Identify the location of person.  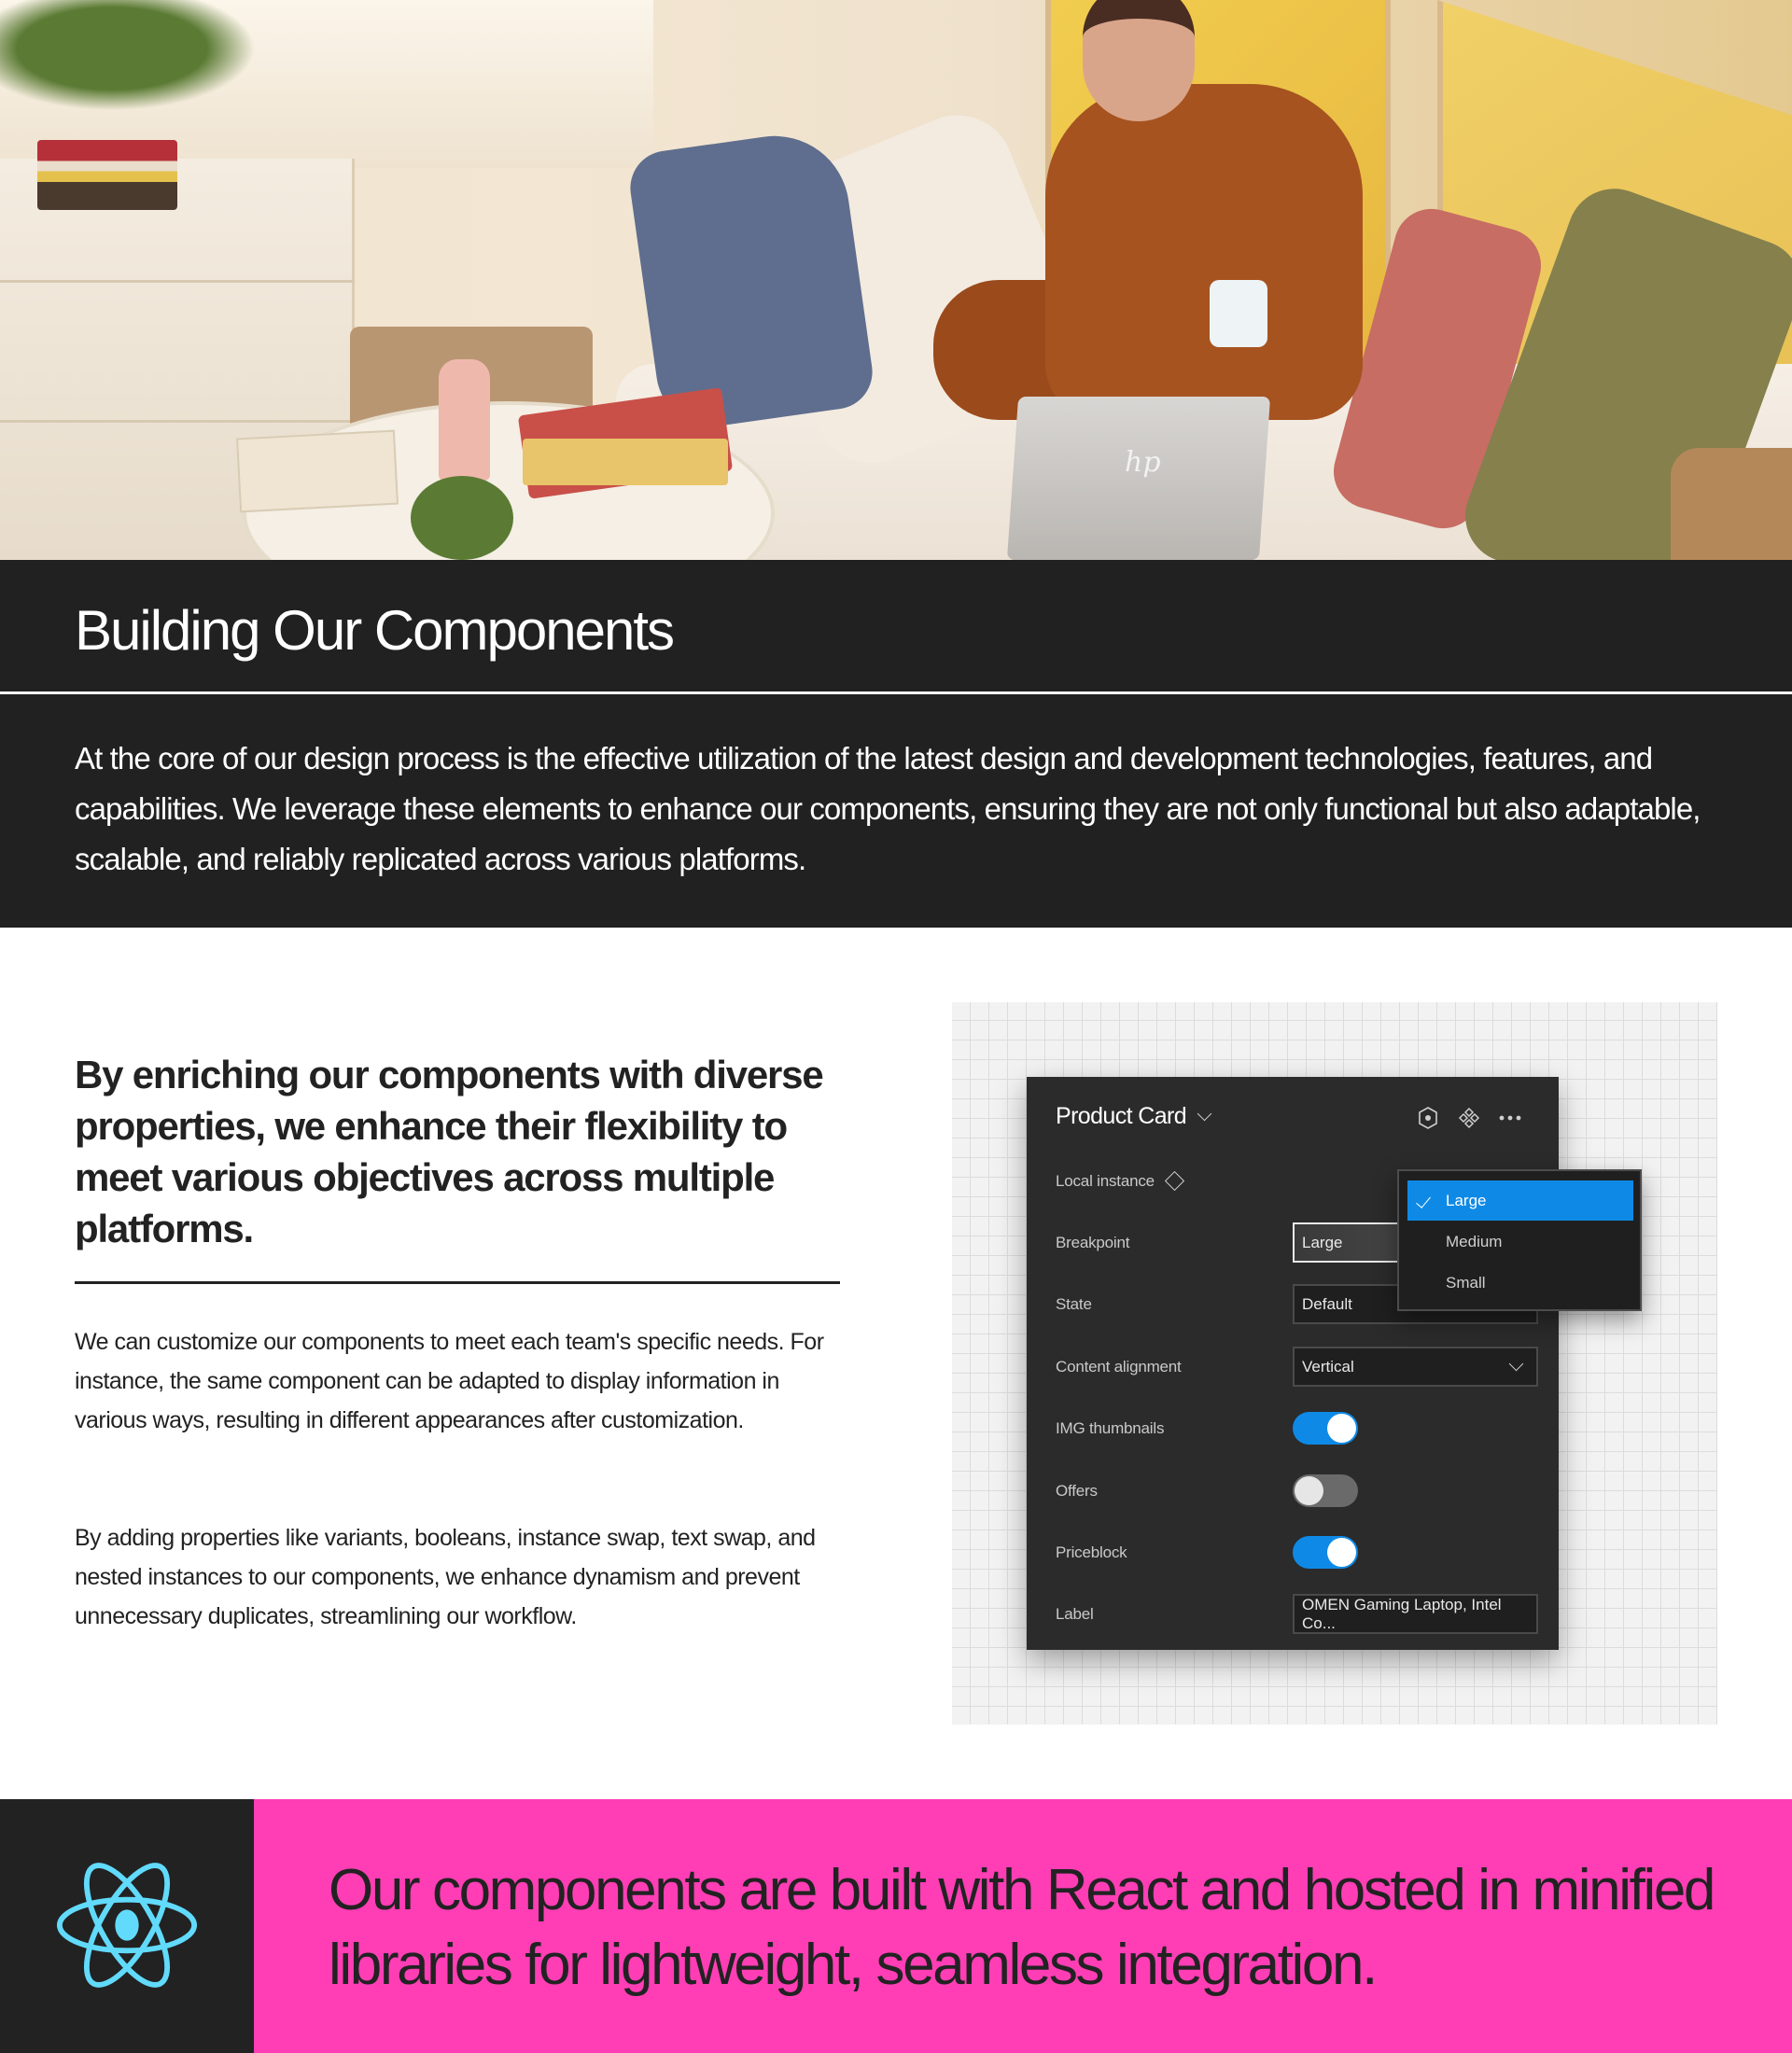
(1204, 252).